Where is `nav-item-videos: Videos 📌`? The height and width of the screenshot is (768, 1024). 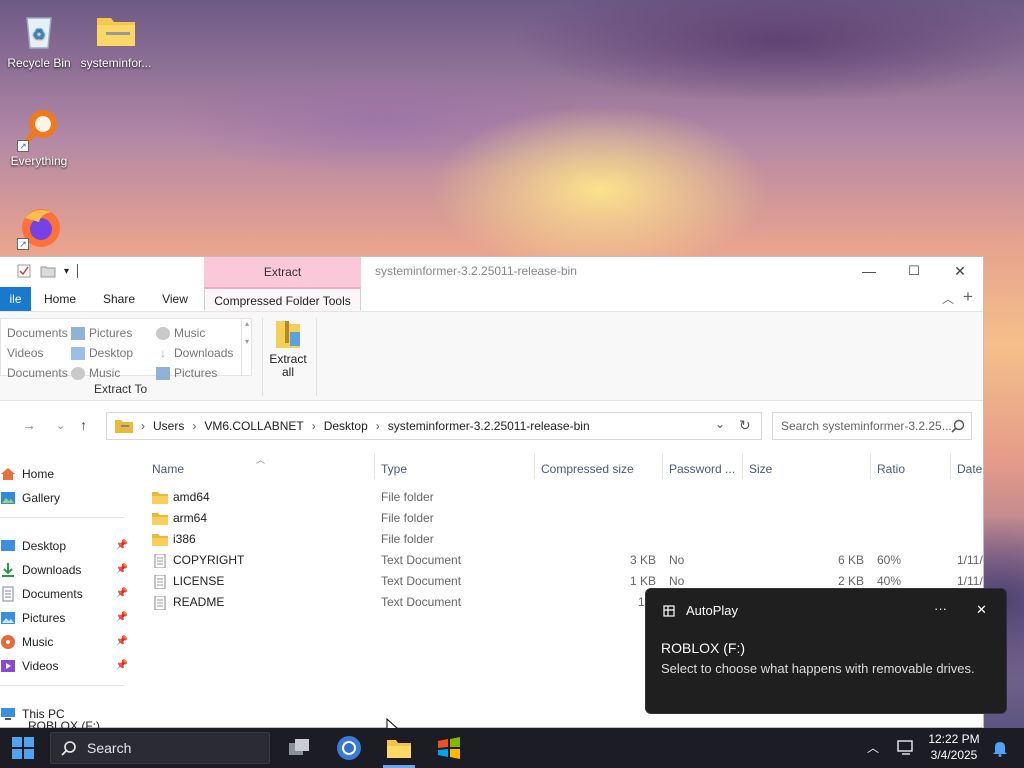 nav-item-videos: Videos 📌 is located at coordinates (66, 666).